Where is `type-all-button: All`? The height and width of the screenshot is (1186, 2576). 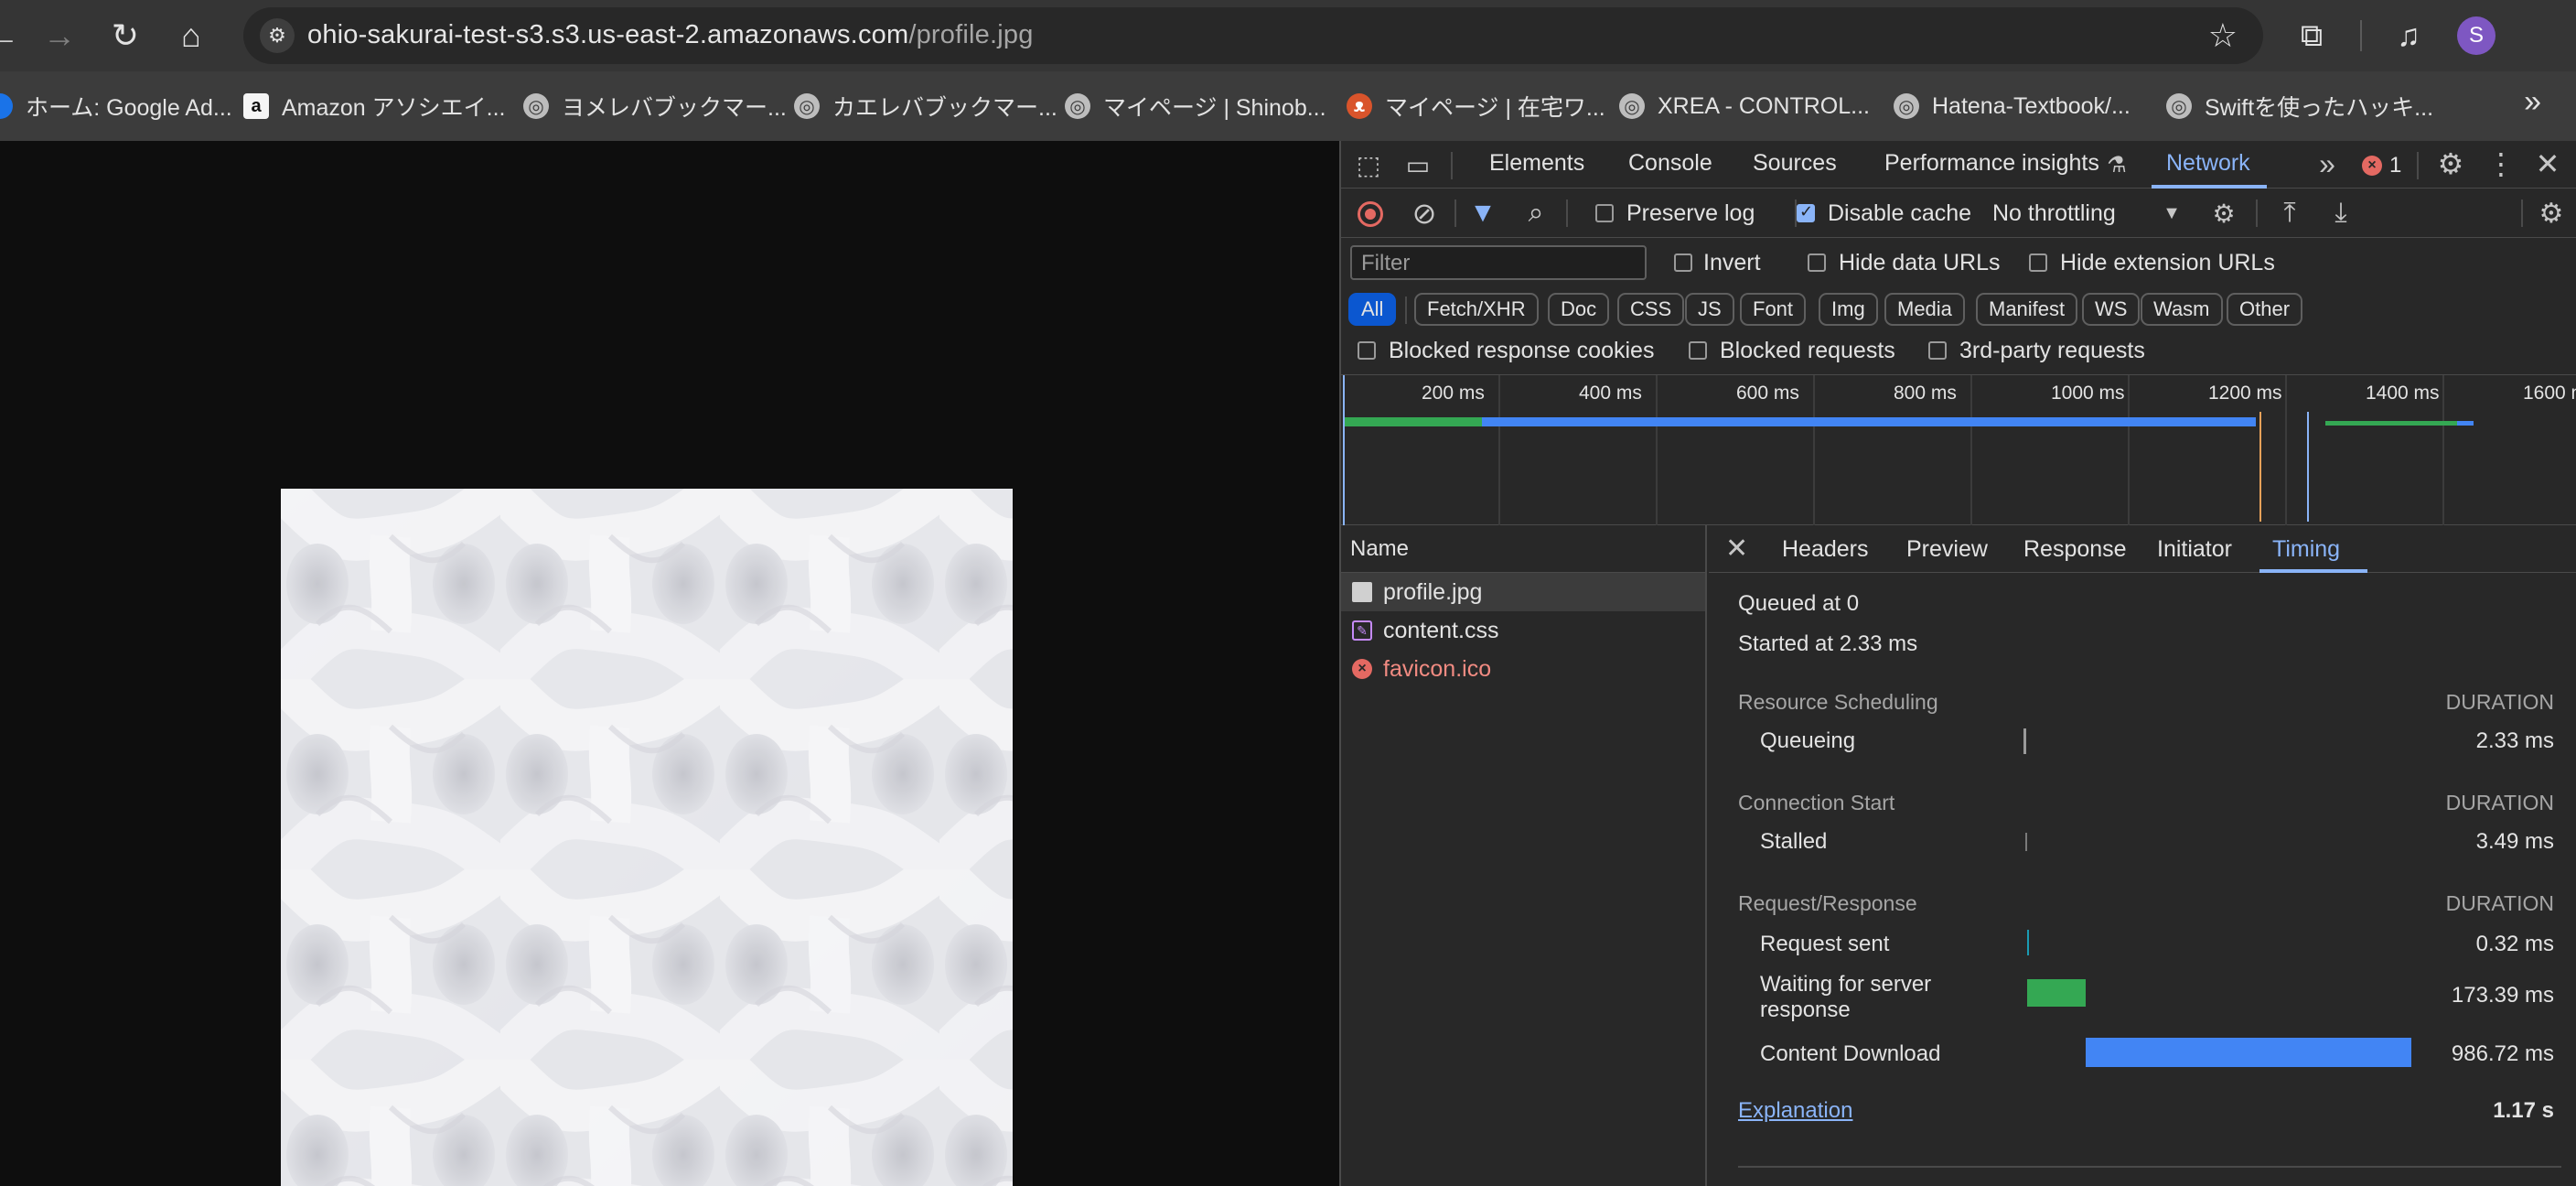 type-all-button: All is located at coordinates (1372, 309).